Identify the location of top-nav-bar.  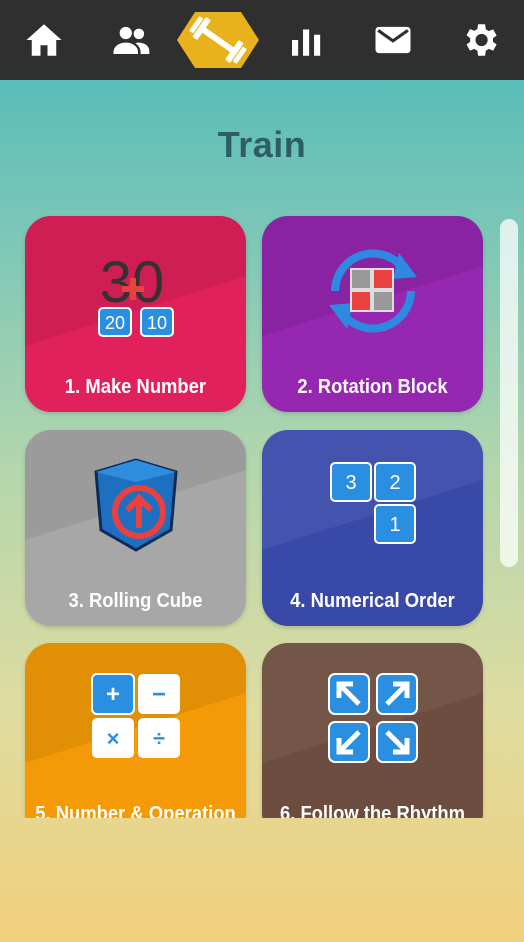
(262, 40).